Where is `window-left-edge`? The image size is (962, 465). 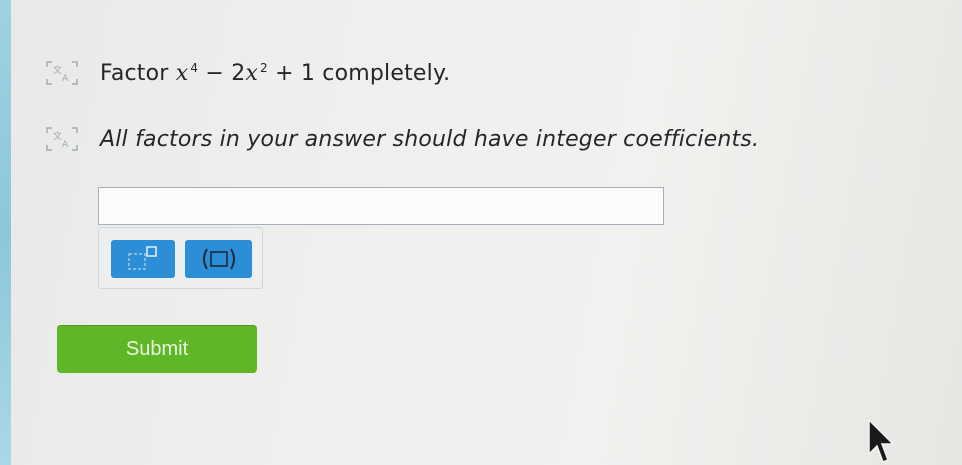 window-left-edge is located at coordinates (5, 232).